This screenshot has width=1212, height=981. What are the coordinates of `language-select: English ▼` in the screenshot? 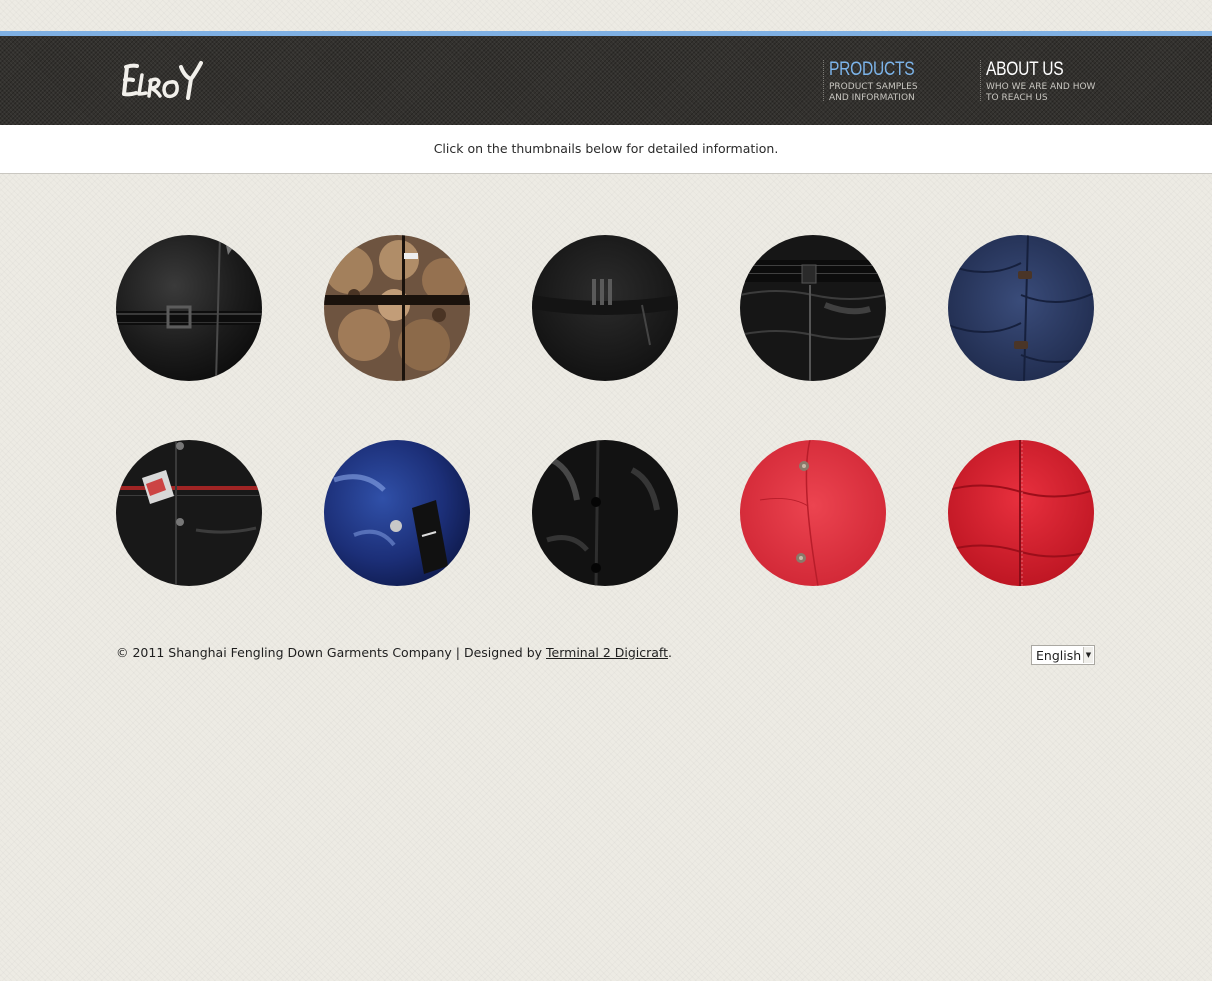 It's located at (1063, 655).